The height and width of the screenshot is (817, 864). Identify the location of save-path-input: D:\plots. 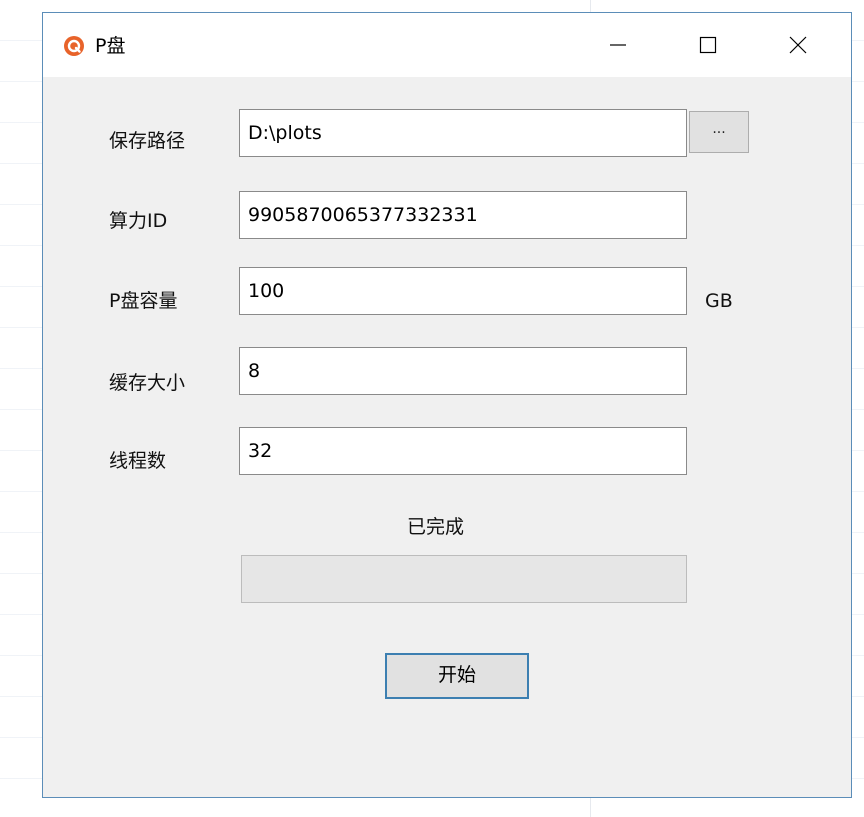
(463, 133).